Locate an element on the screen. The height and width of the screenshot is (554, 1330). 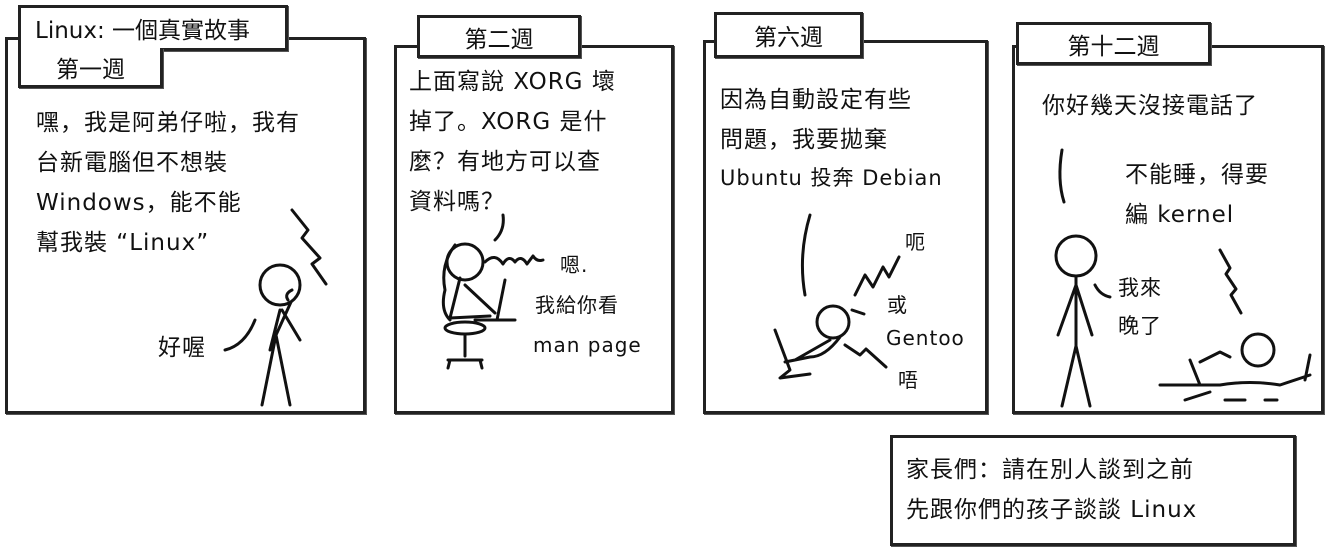
panel-1-caption-box: 第一週 is located at coordinates (90, 68).